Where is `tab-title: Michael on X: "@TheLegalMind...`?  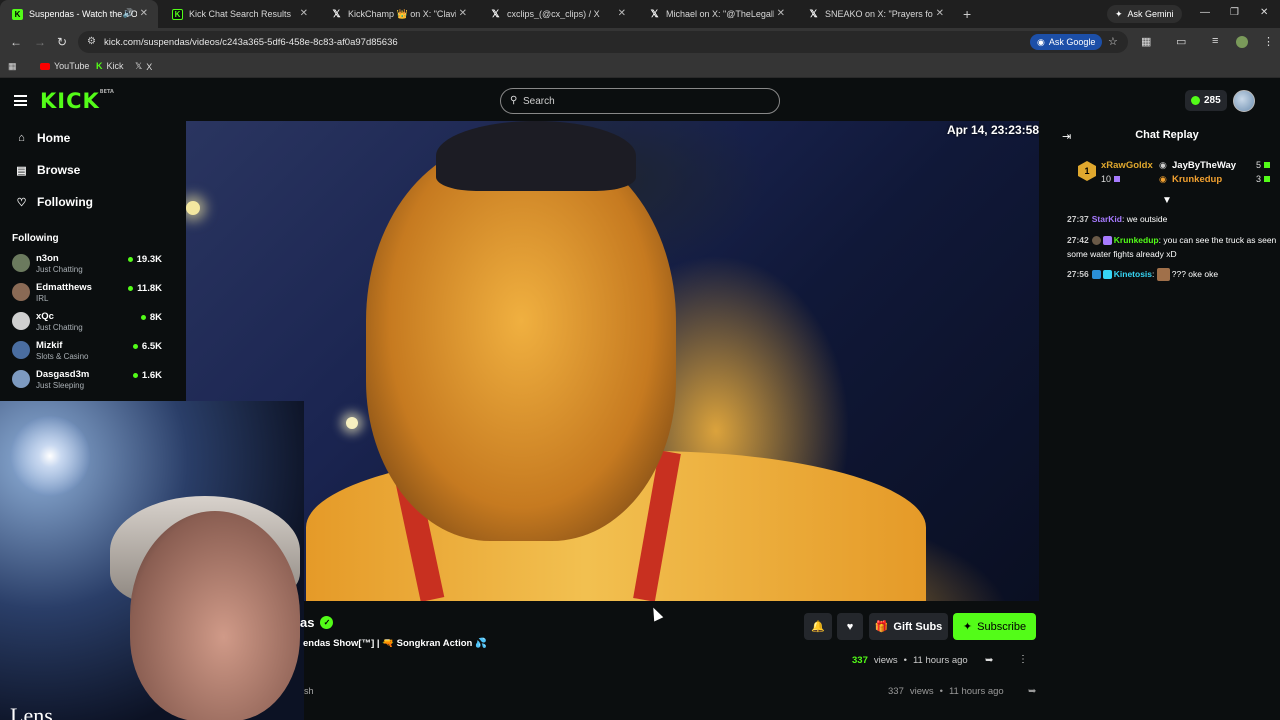
tab-title: Michael on X: "@TheLegalMind... is located at coordinates (720, 14).